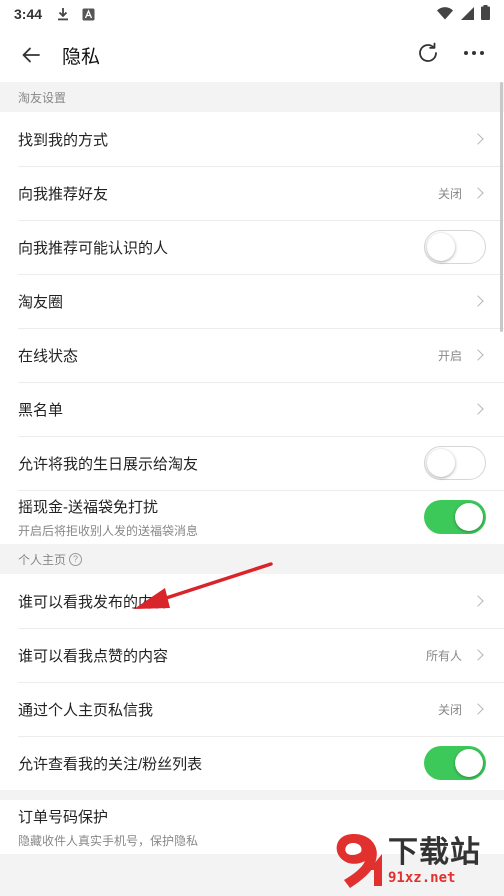  I want to click on row-recommend-acquaintances: 向我推荐可能认识的人, so click(252, 247).